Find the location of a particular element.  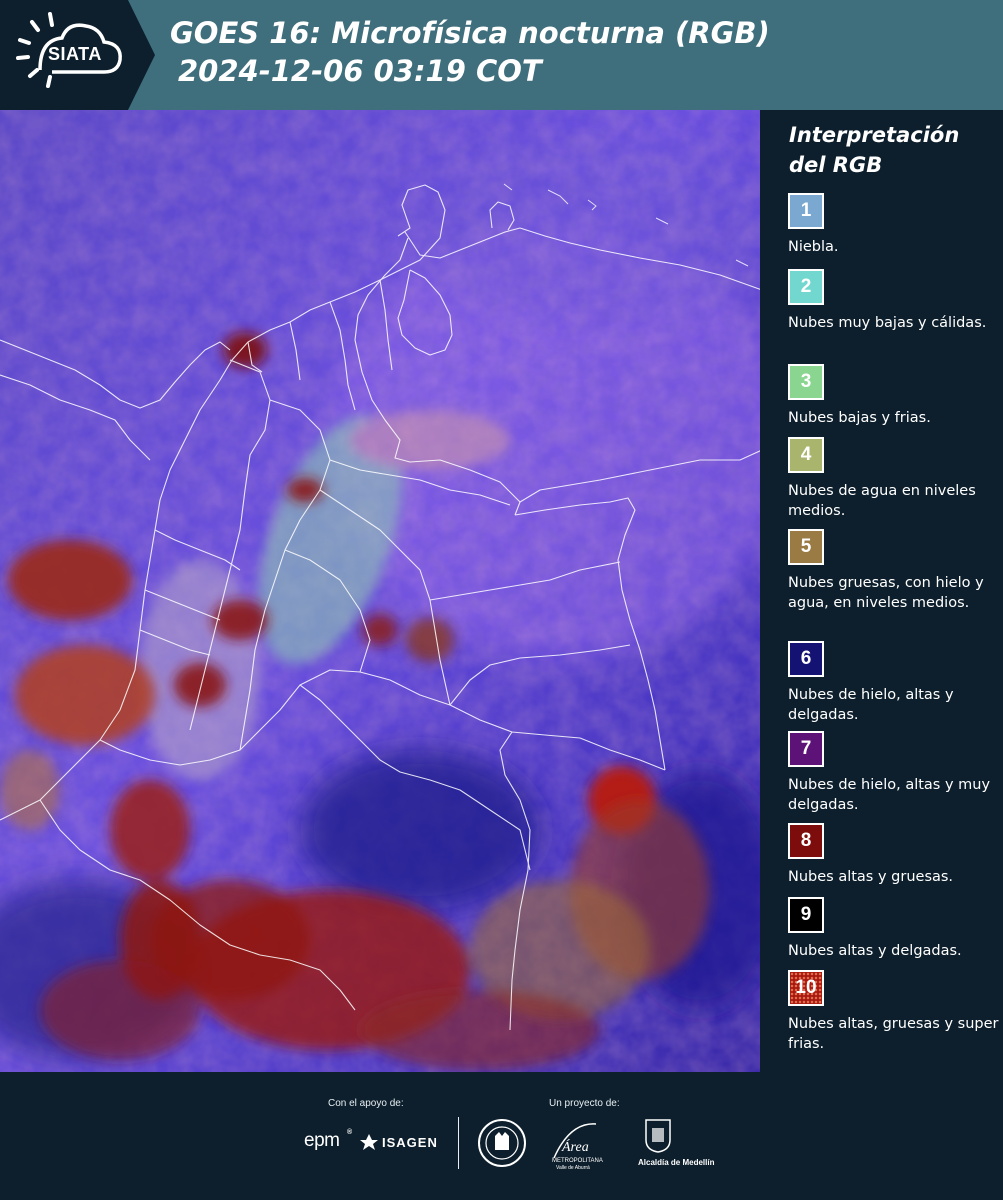

legend-swatch: 9 is located at coordinates (806, 915).